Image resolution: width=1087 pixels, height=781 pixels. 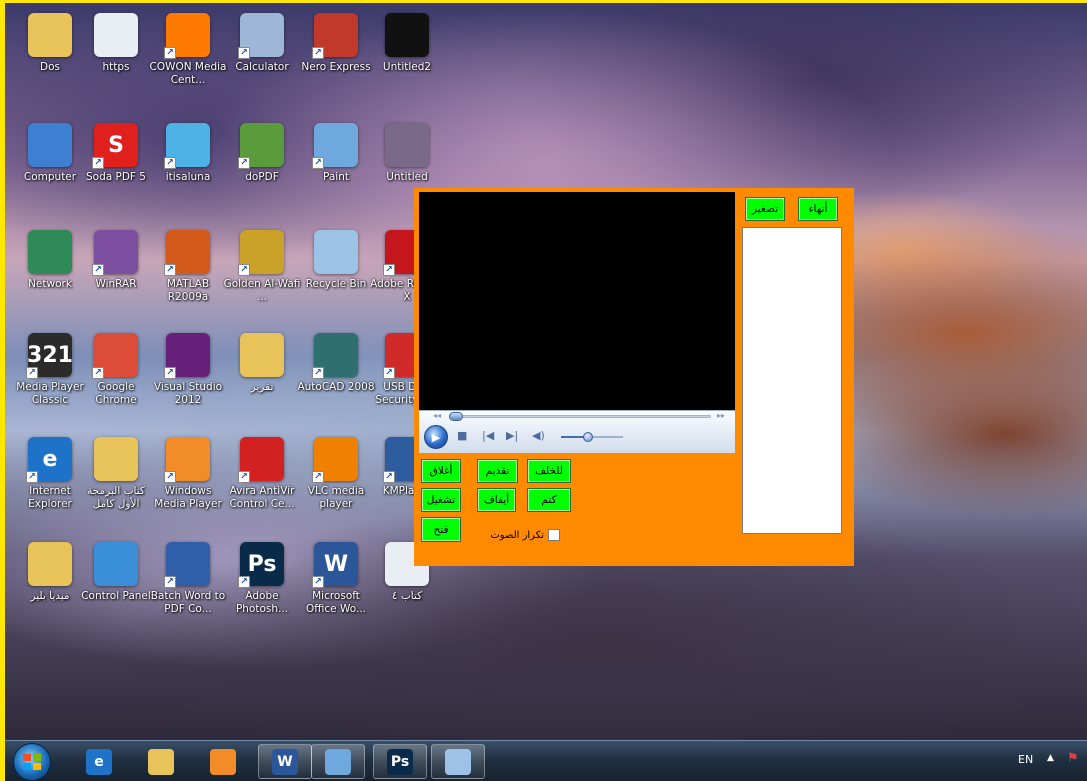 What do you see at coordinates (436, 437) in the screenshot?
I see `player-play-icon: ▶` at bounding box center [436, 437].